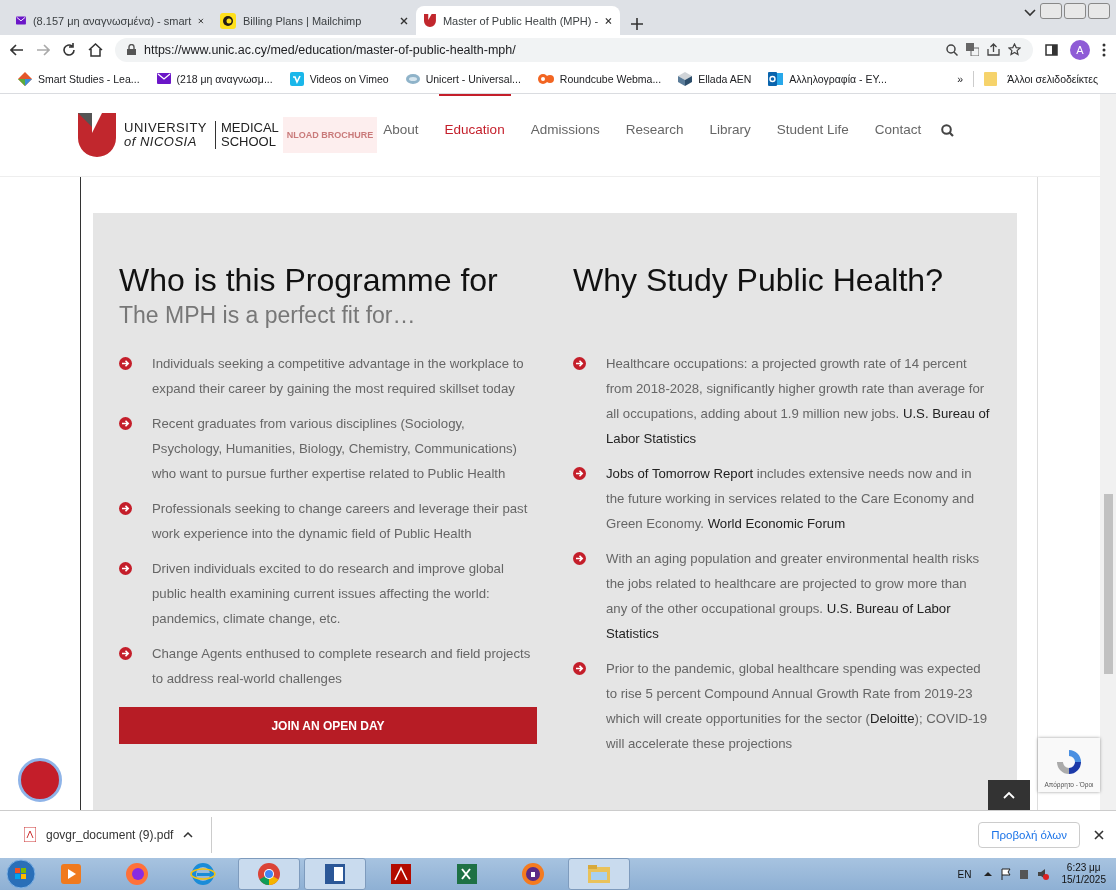 The image size is (1116, 890). I want to click on back-to-top-button, so click(1009, 795).